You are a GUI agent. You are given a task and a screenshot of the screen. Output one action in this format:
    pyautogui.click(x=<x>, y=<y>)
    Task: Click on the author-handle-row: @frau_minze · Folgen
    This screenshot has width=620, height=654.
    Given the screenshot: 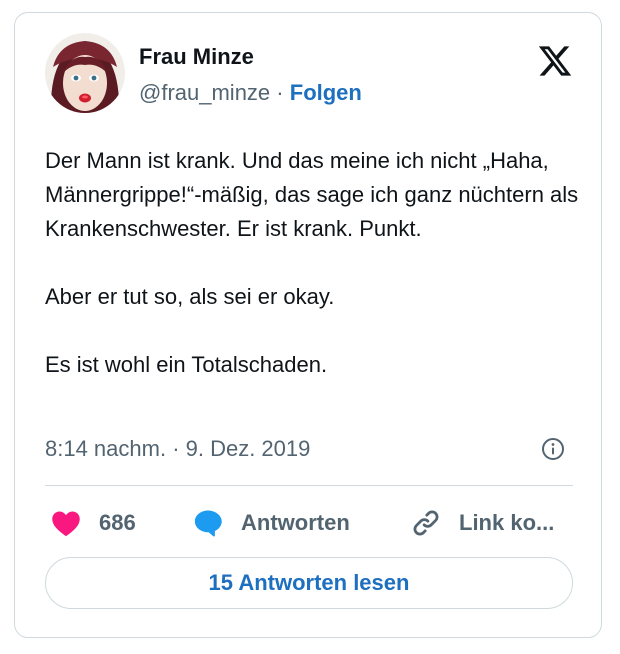 What is the action you would take?
    pyautogui.click(x=250, y=93)
    